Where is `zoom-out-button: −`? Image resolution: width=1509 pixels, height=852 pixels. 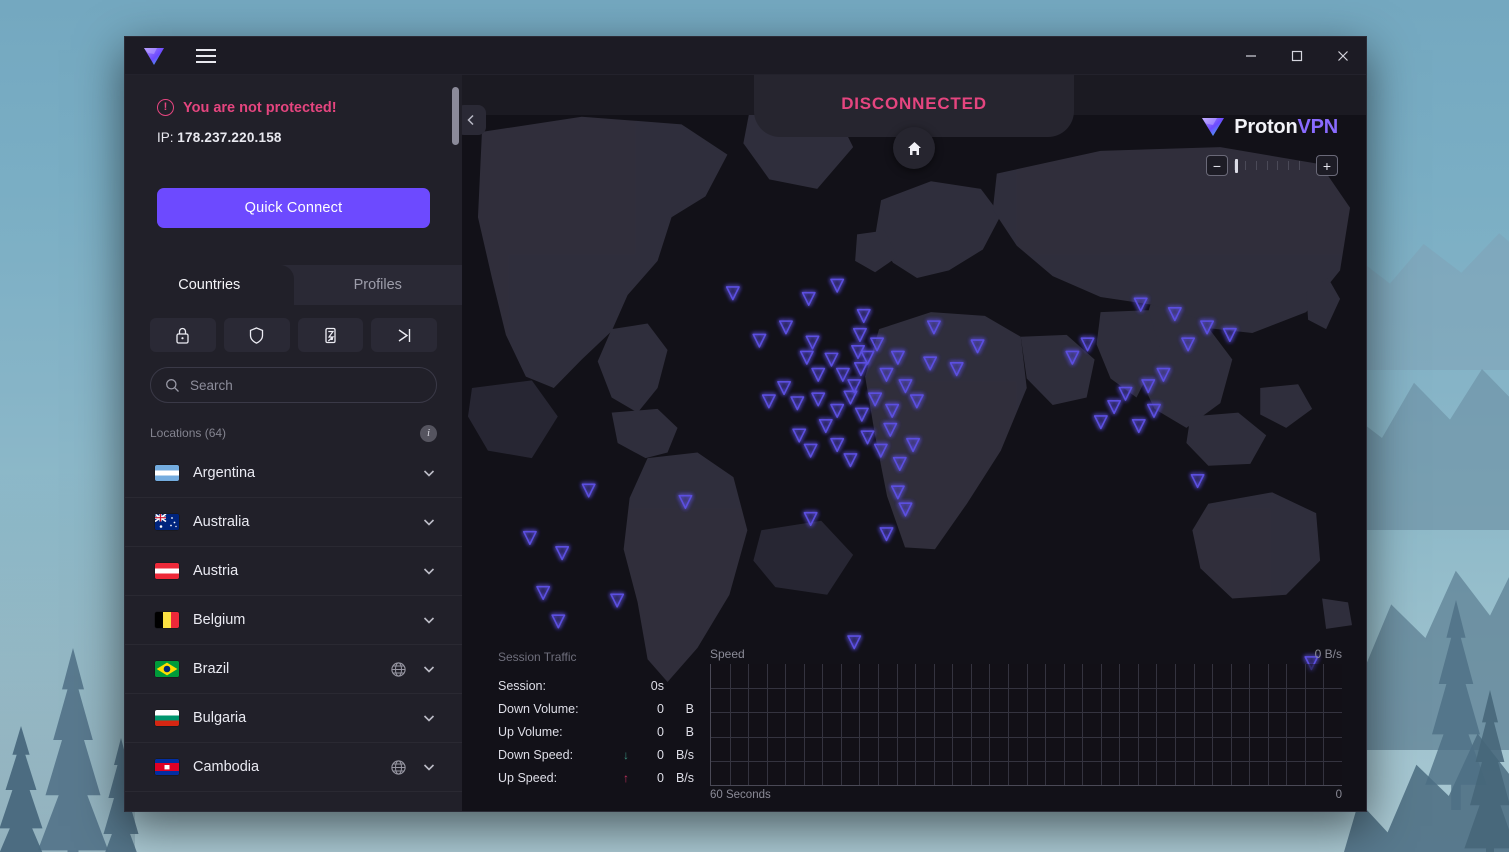 zoom-out-button: − is located at coordinates (1217, 165).